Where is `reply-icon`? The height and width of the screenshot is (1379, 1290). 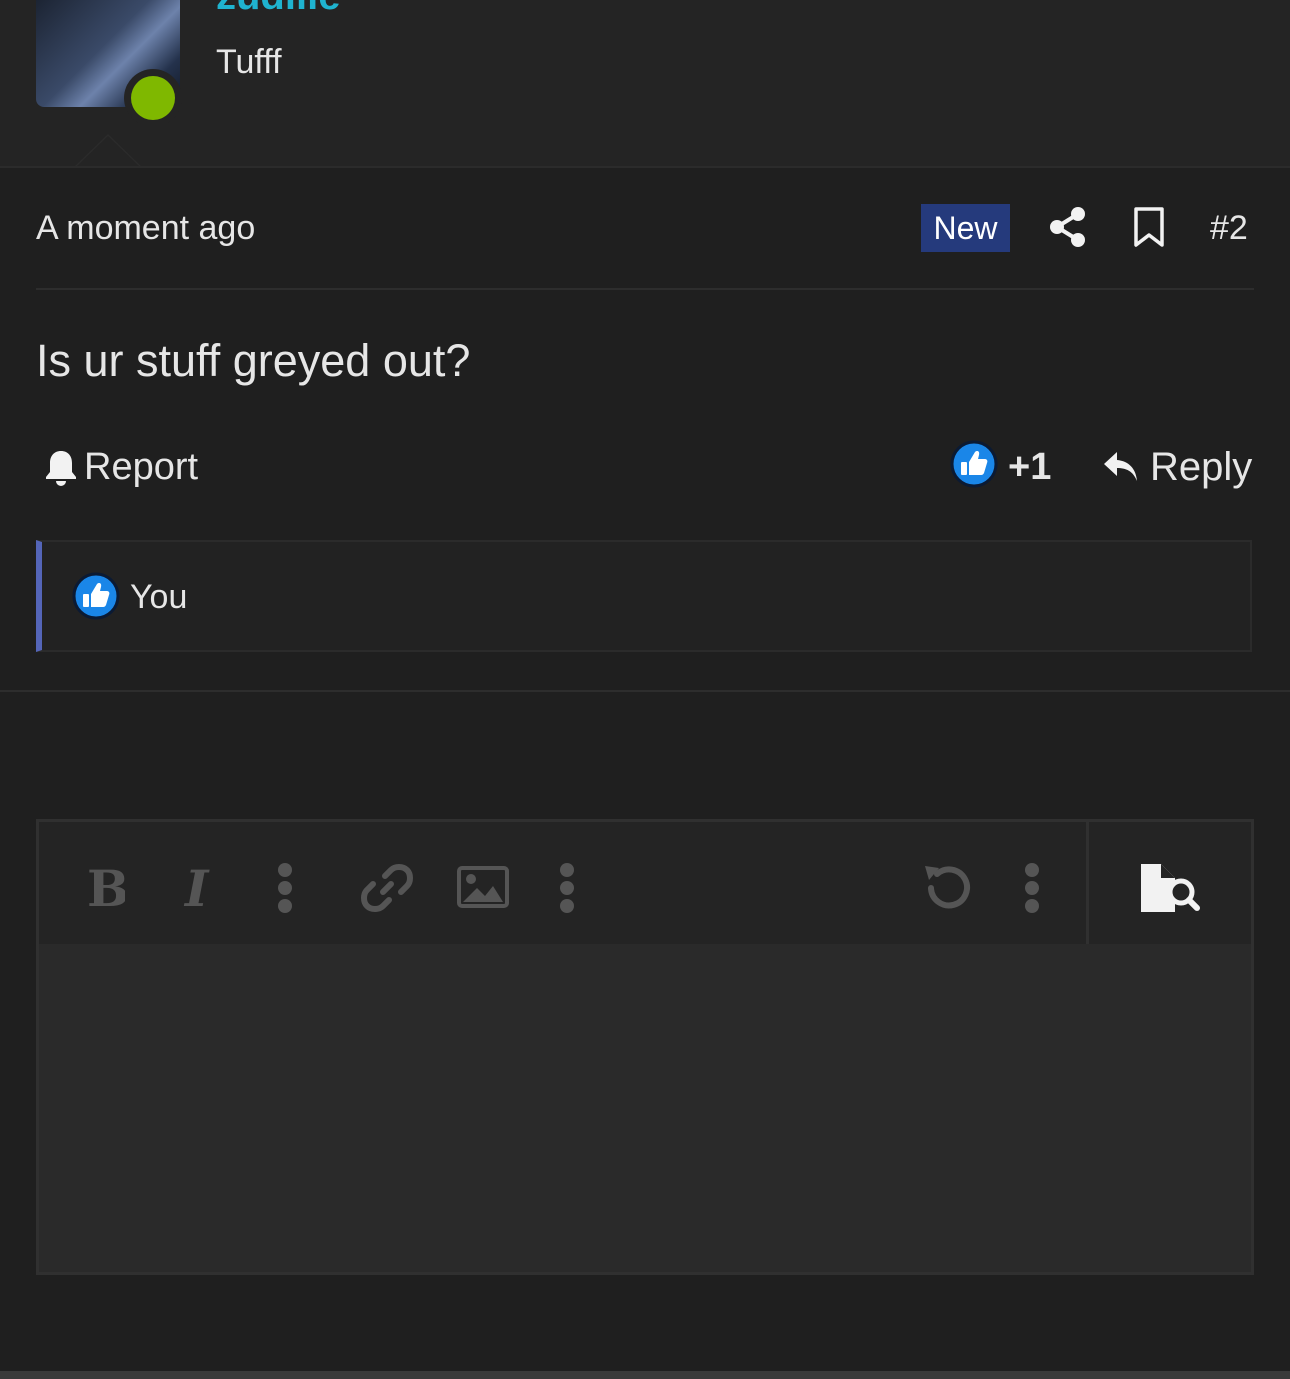
reply-icon is located at coordinates (1120, 466).